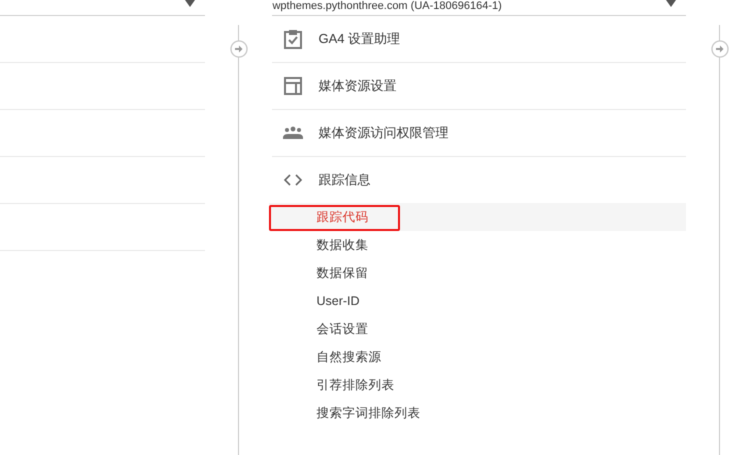  What do you see at coordinates (479, 133) in the screenshot?
I see `menu-item: 媒体资源访问权限管理` at bounding box center [479, 133].